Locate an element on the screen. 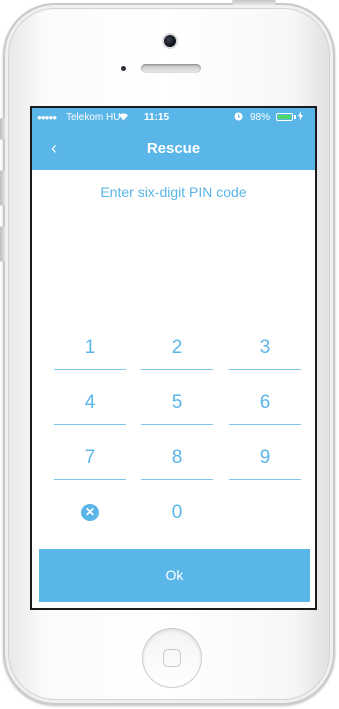 The width and height of the screenshot is (339, 709). status-bar: ●●●●● Telekom HU 11:15 98% is located at coordinates (173, 118).